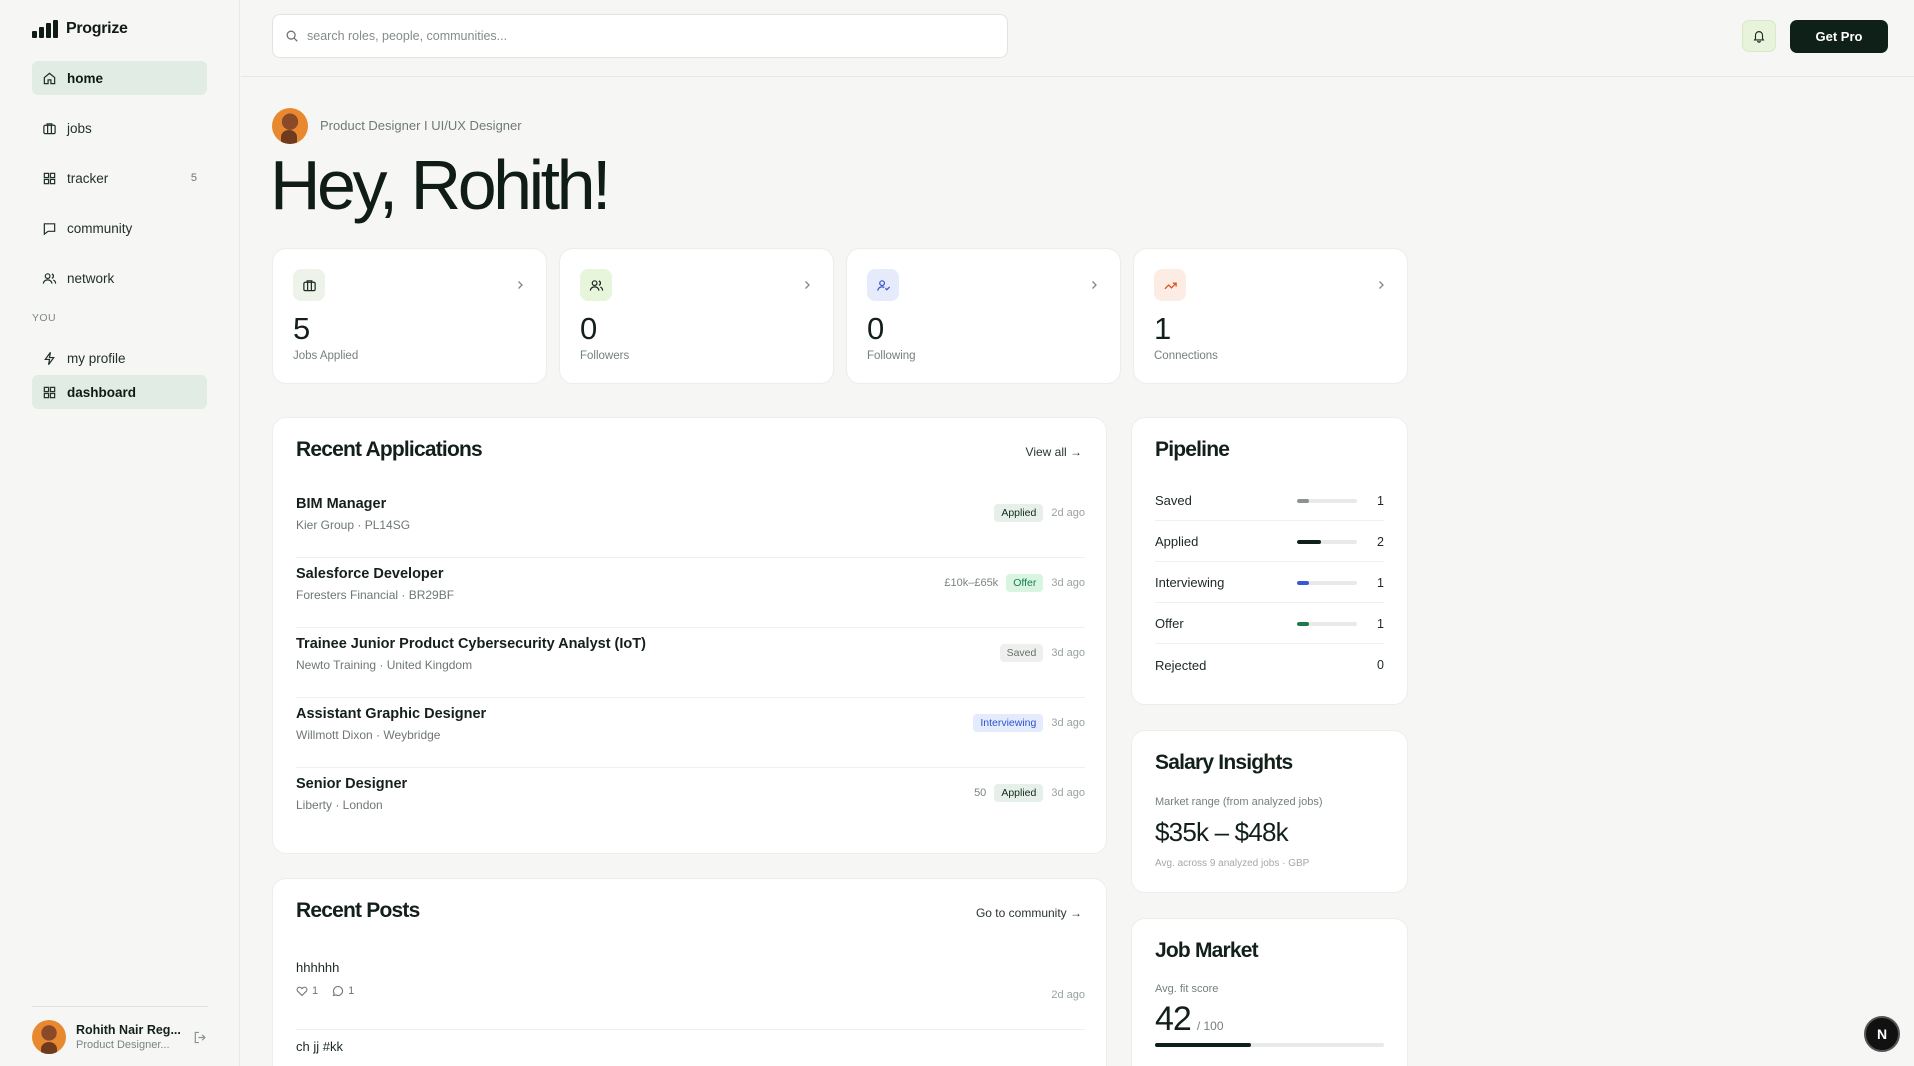  Describe the element at coordinates (1222, 832) in the screenshot. I see `salary-range-value: $35k – $48k` at that location.